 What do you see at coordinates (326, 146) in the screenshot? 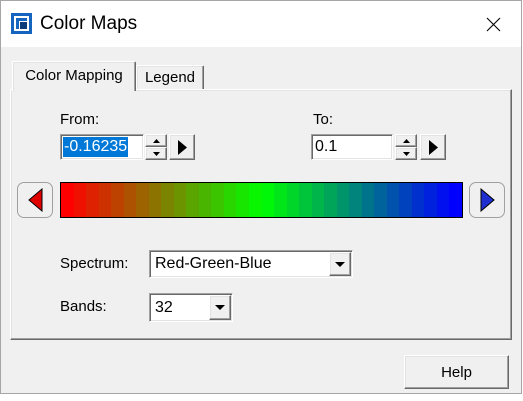
I see `to-value: 0.1` at bounding box center [326, 146].